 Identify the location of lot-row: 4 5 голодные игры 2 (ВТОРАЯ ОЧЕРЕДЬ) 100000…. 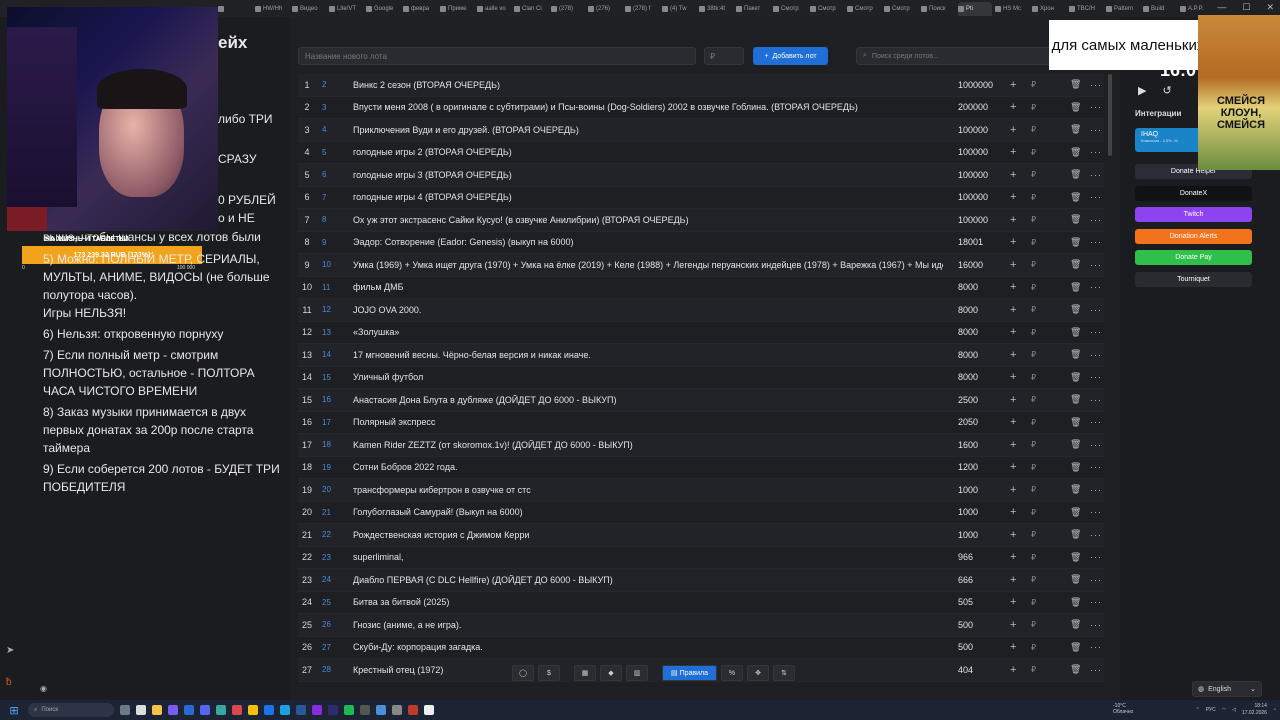
(701, 153).